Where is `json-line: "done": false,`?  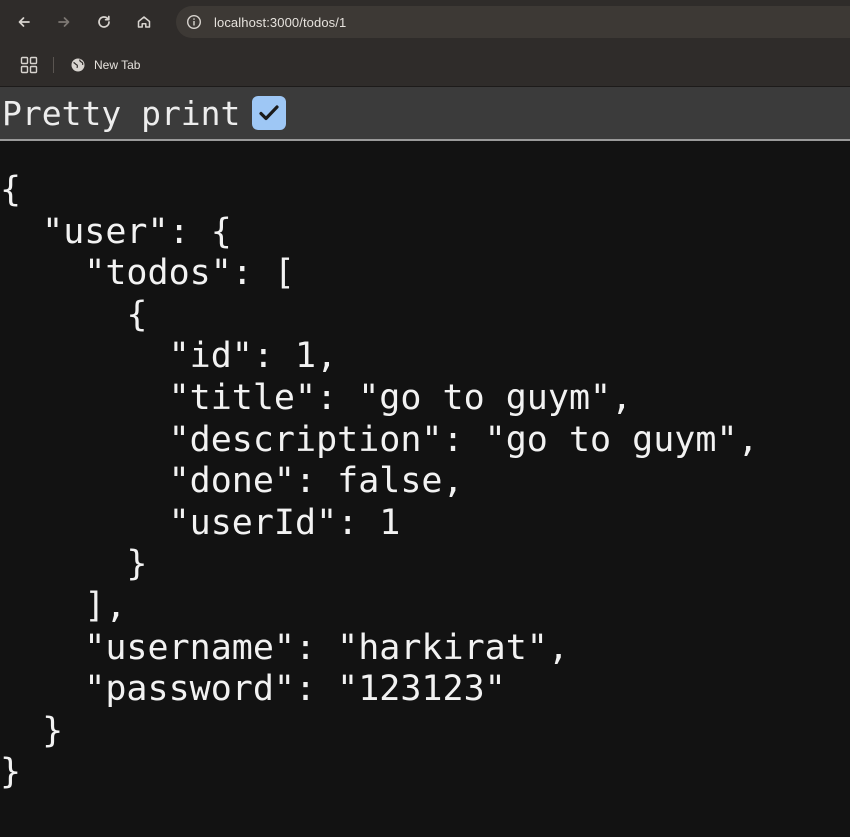
json-line: "done": false, is located at coordinates (232, 481).